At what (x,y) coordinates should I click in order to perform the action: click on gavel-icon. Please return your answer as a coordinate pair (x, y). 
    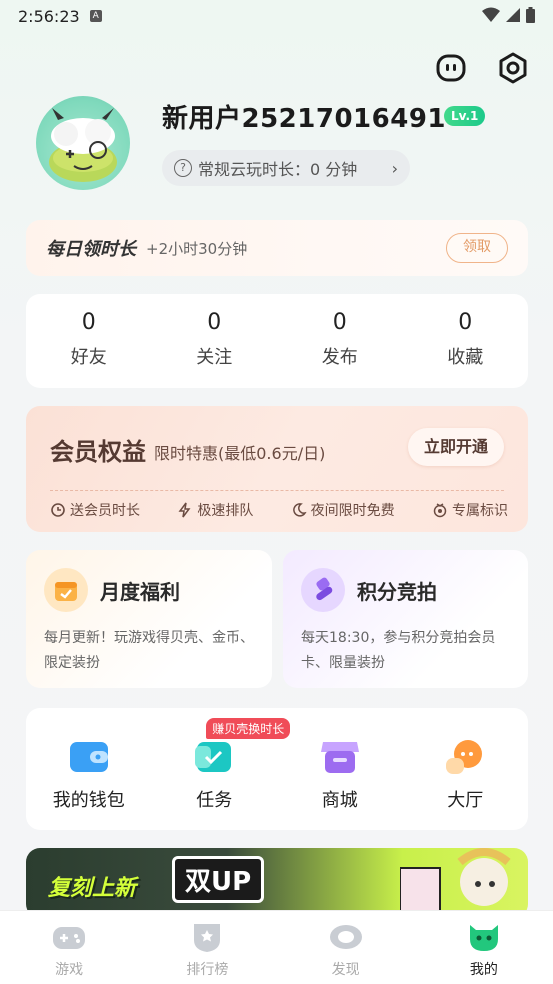
    Looking at the image, I should click on (323, 590).